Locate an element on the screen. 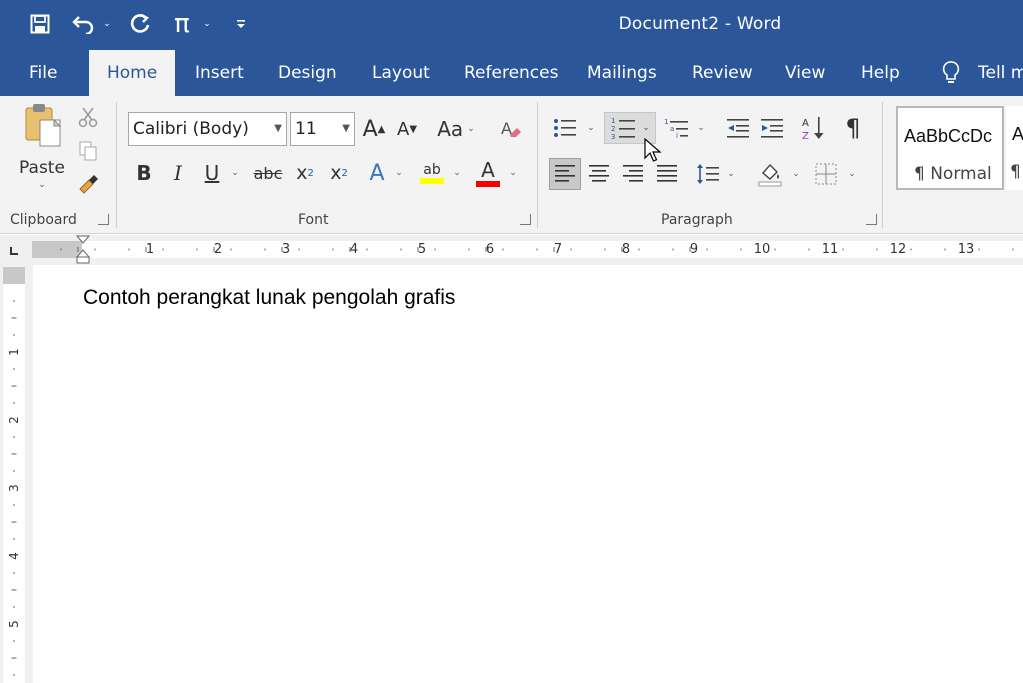 The image size is (1023, 683). window-title: Document2 - Word is located at coordinates (700, 24).